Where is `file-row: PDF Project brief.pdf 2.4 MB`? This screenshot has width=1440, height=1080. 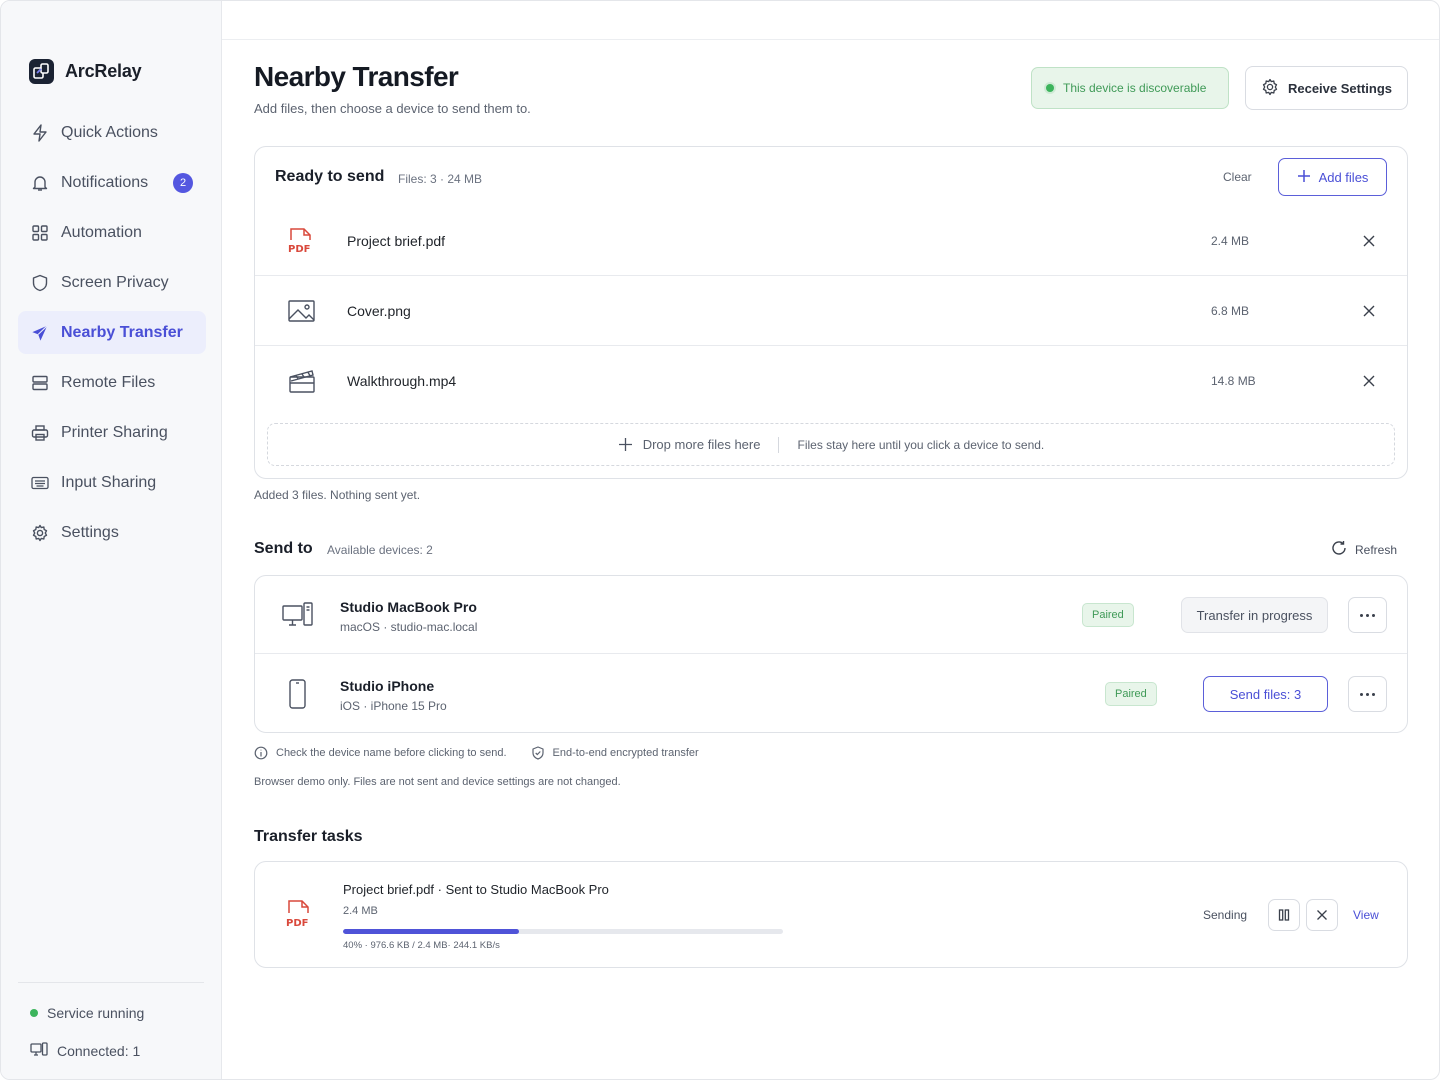 file-row: PDF Project brief.pdf 2.4 MB is located at coordinates (831, 241).